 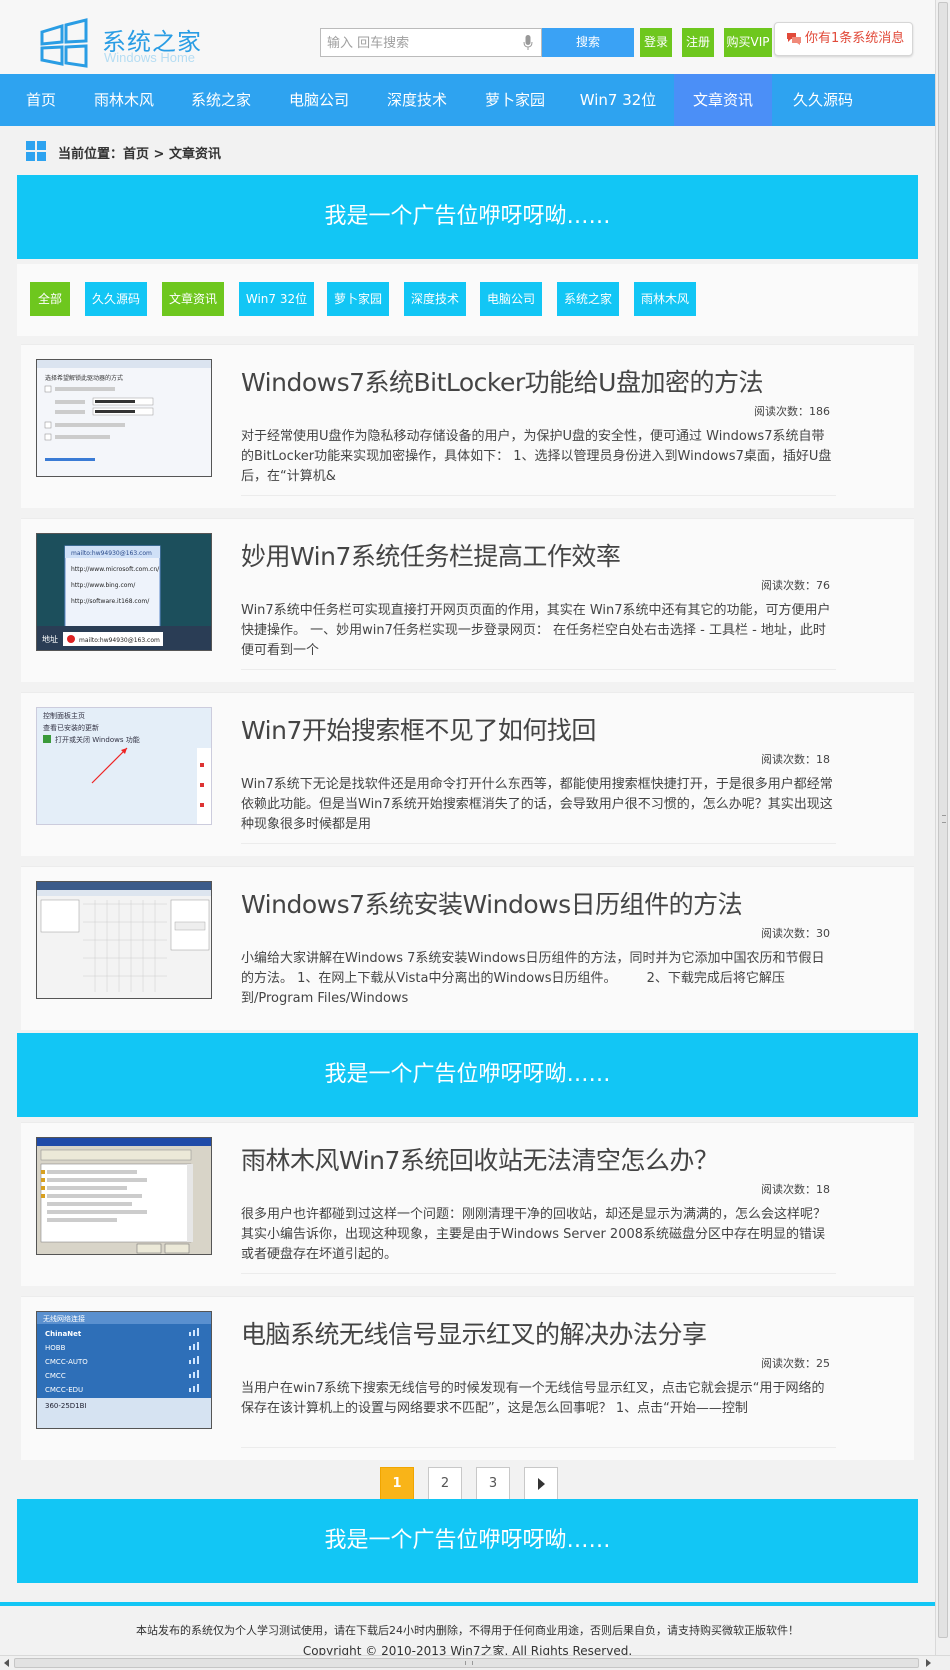 I want to click on thumb-url-2: http://www.bing.com/, so click(x=103, y=585).